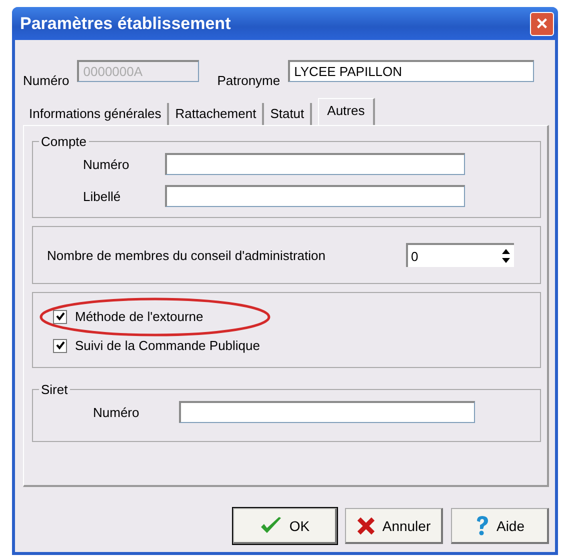 The image size is (570, 558). Describe the element at coordinates (366, 526) in the screenshot. I see `cross-icon` at that location.